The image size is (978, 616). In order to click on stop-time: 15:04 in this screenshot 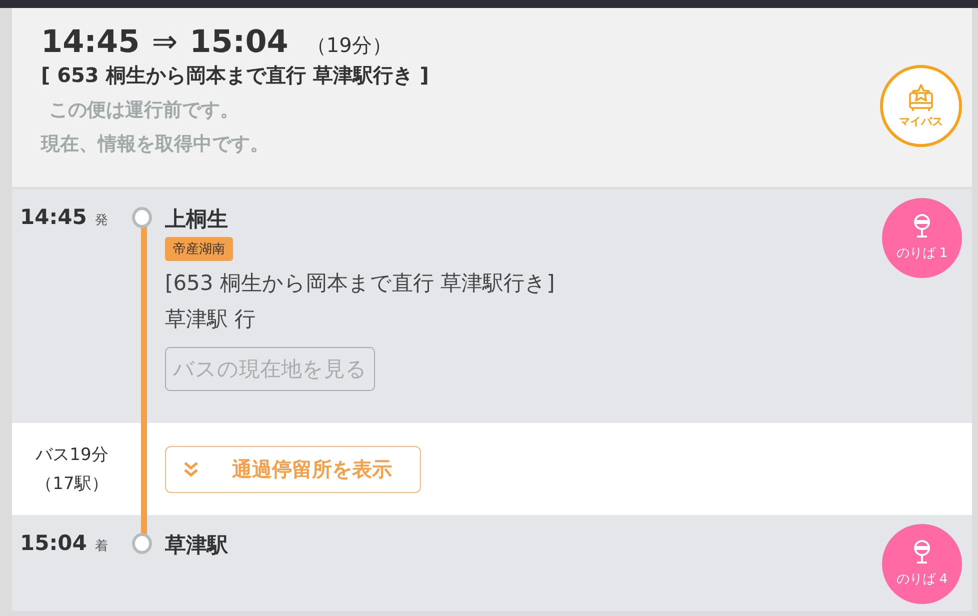, I will do `click(53, 543)`.